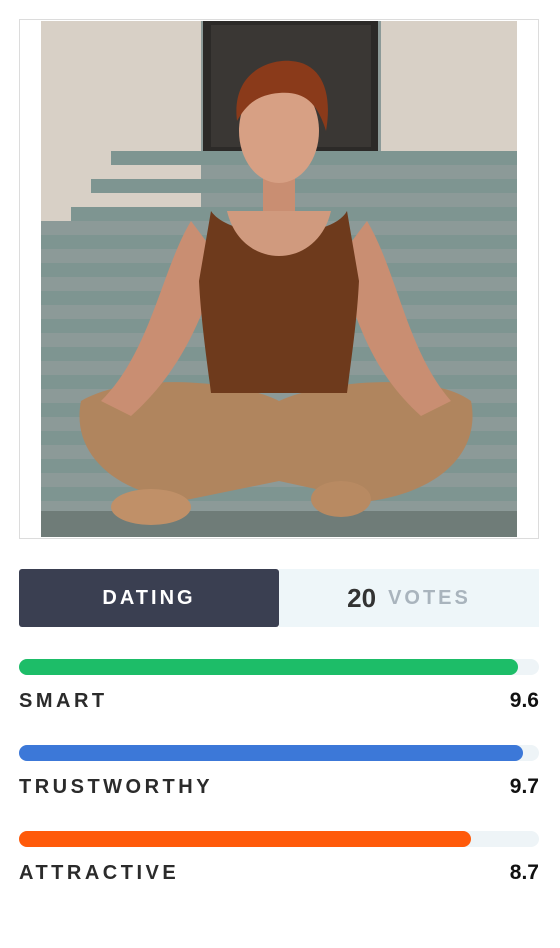 This screenshot has height=948, width=560. I want to click on votes-label: VOTES, so click(429, 597).